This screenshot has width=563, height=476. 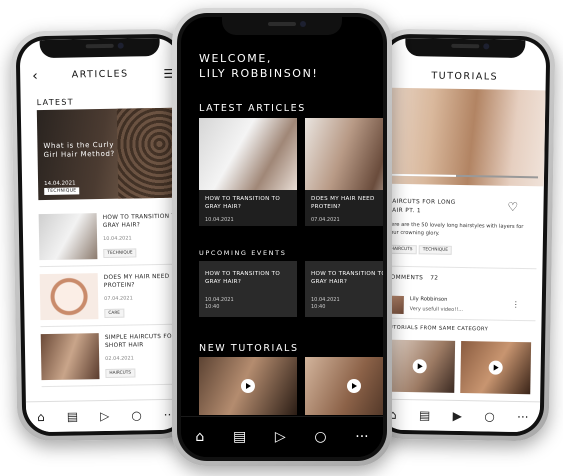 I want to click on article-tag: Care, so click(x=114, y=313).